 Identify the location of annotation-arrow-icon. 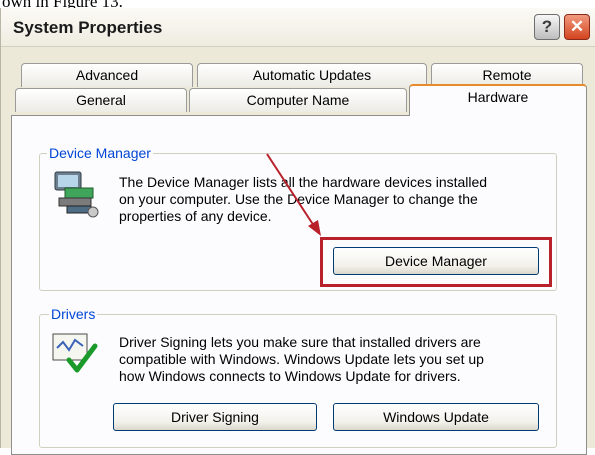
(293, 194).